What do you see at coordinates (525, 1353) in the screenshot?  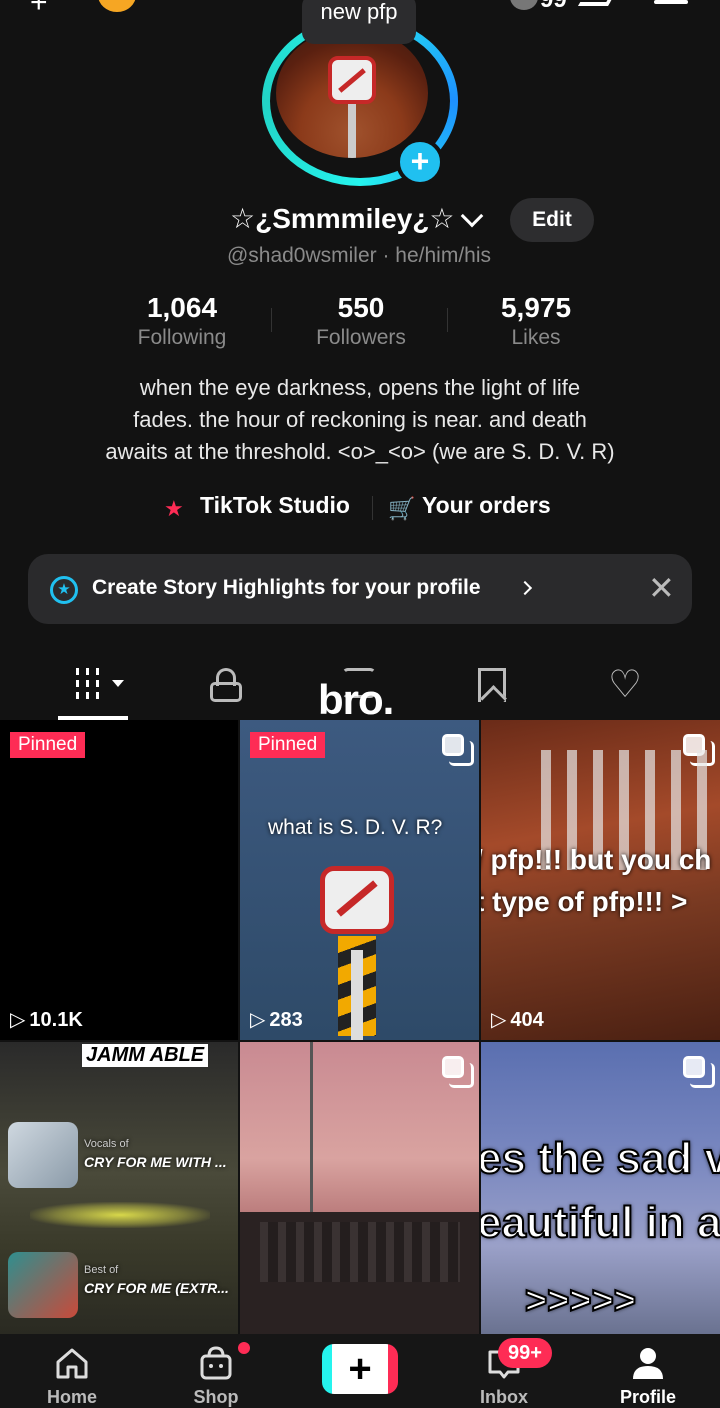 I see `inbox-badge: 99+` at bounding box center [525, 1353].